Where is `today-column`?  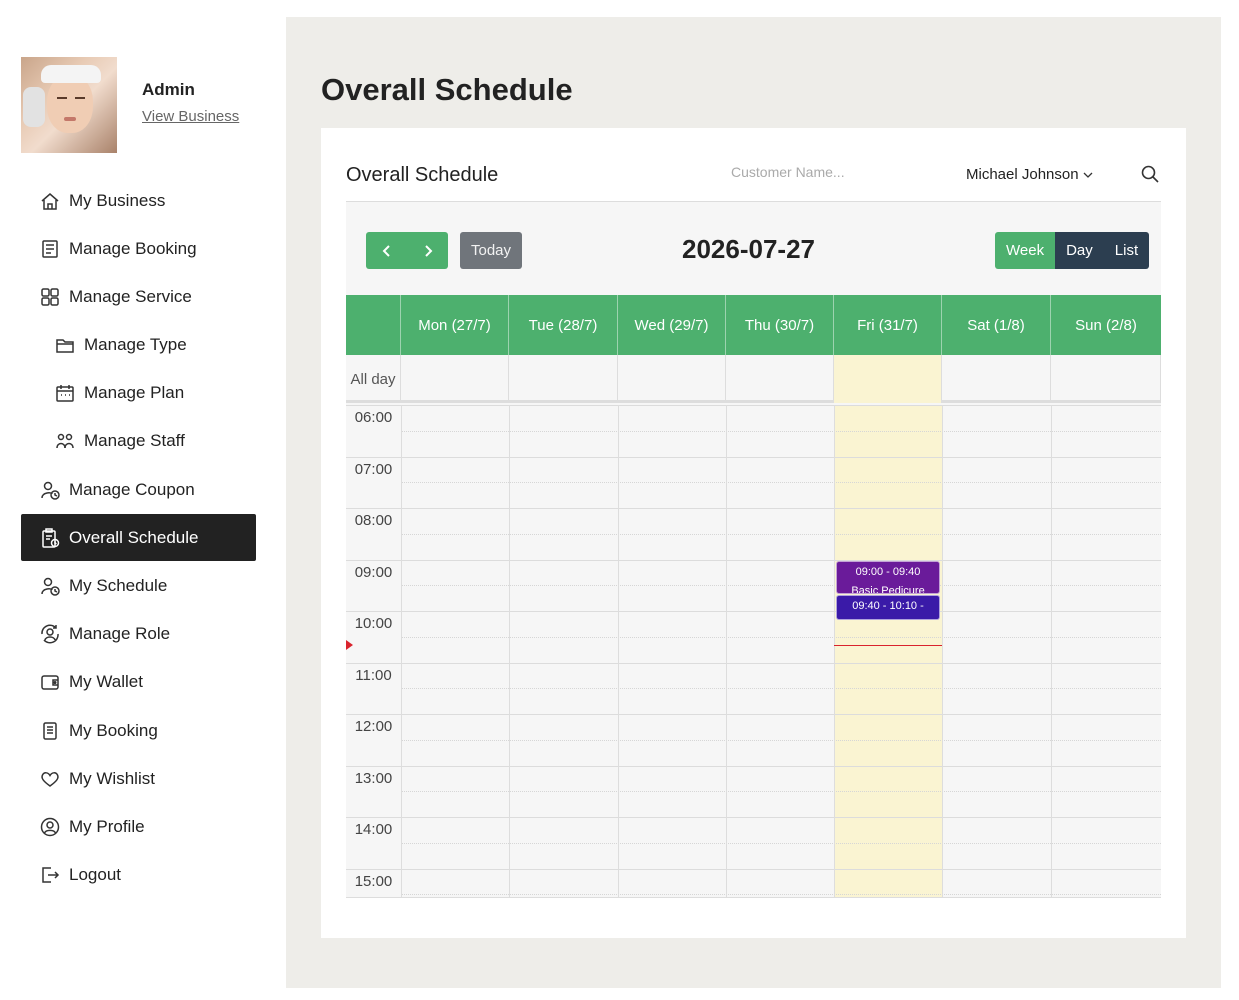
today-column is located at coordinates (888, 651).